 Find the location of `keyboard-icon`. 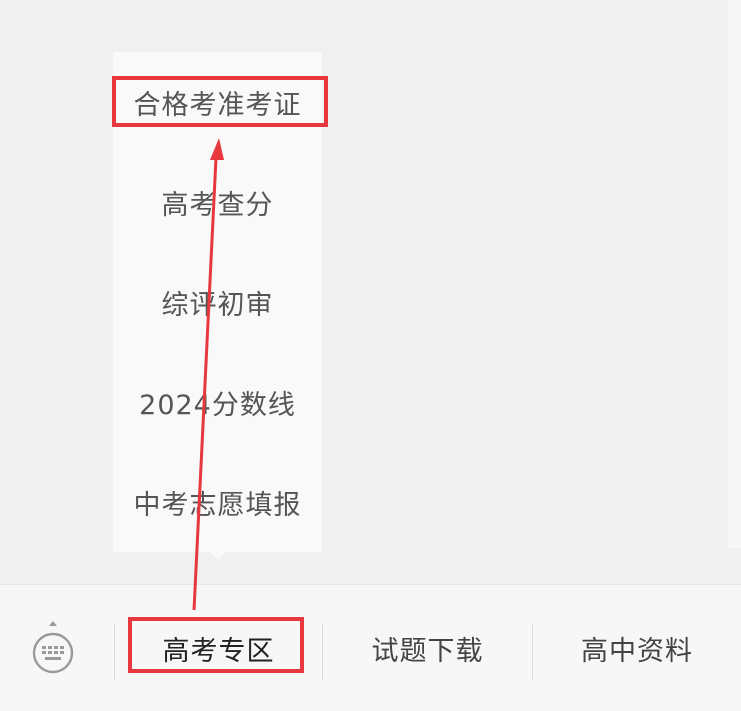

keyboard-icon is located at coordinates (53, 647).